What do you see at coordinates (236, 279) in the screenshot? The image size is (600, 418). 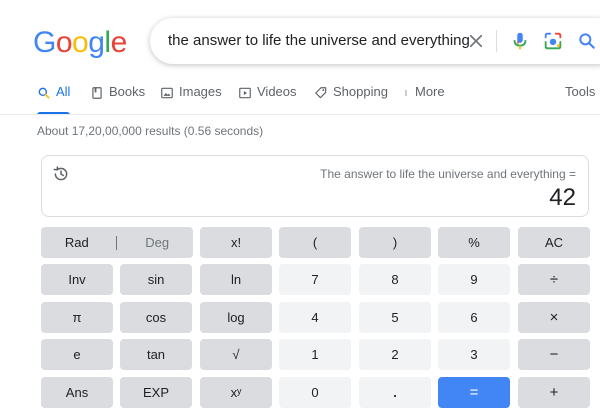 I see `ln-key: ln` at bounding box center [236, 279].